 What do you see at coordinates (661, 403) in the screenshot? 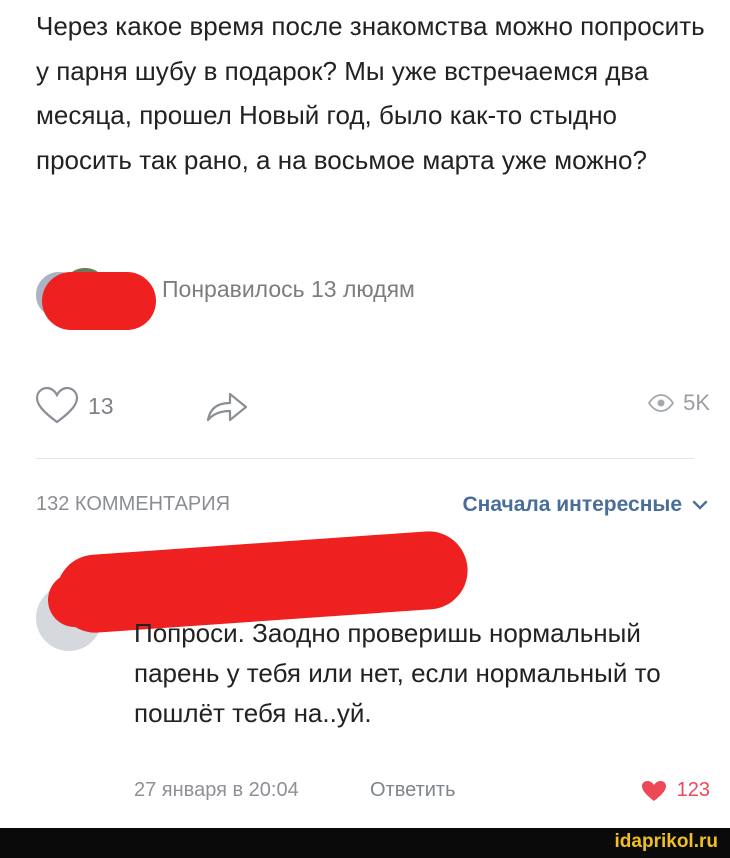
I see `eye-icon` at bounding box center [661, 403].